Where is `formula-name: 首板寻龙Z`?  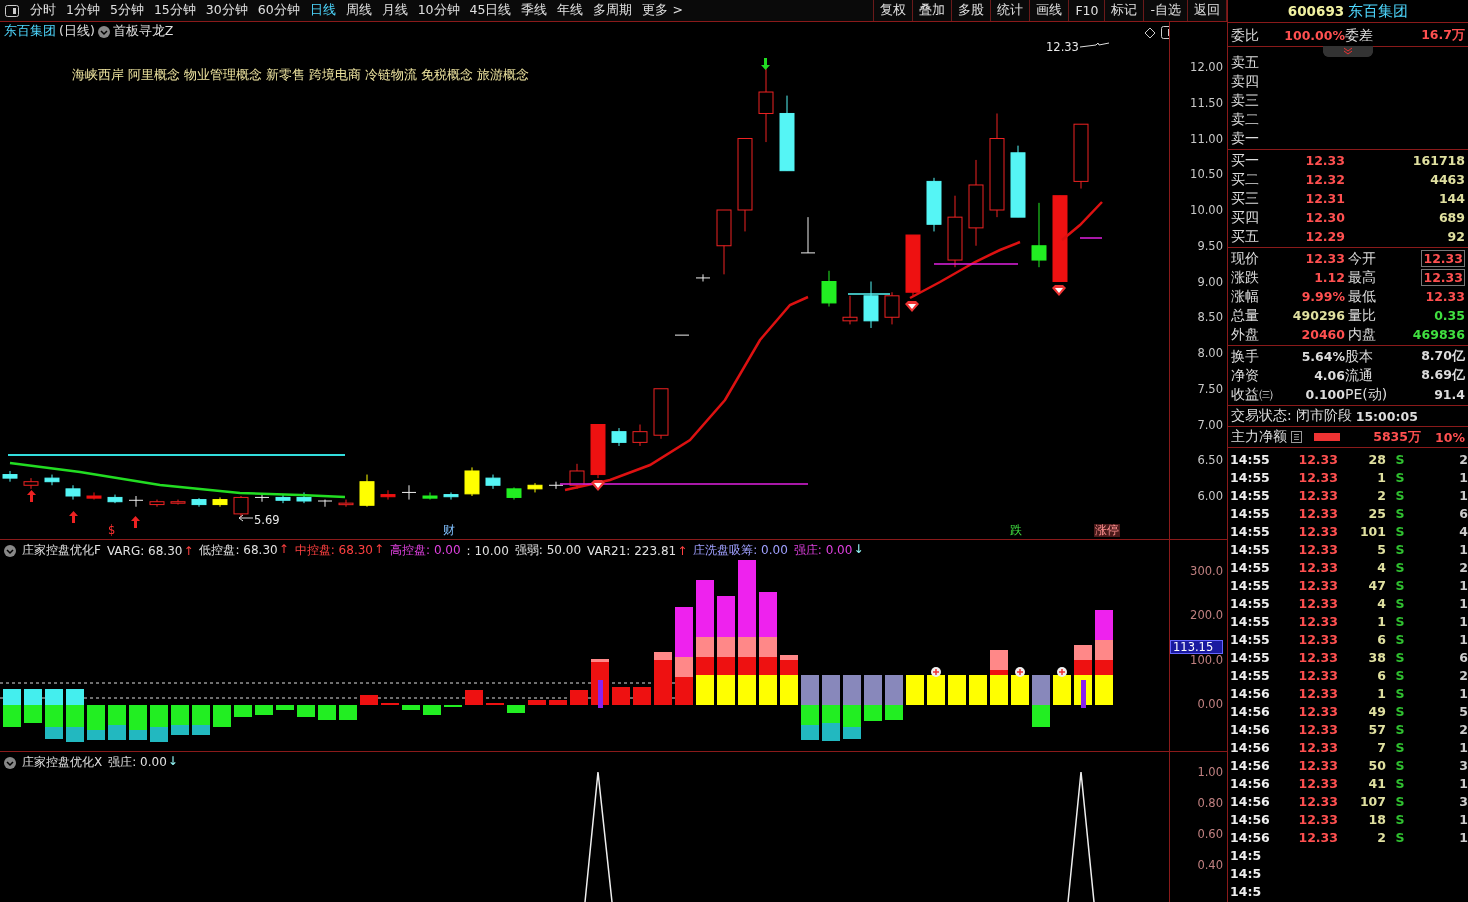 formula-name: 首板寻龙Z is located at coordinates (143, 31).